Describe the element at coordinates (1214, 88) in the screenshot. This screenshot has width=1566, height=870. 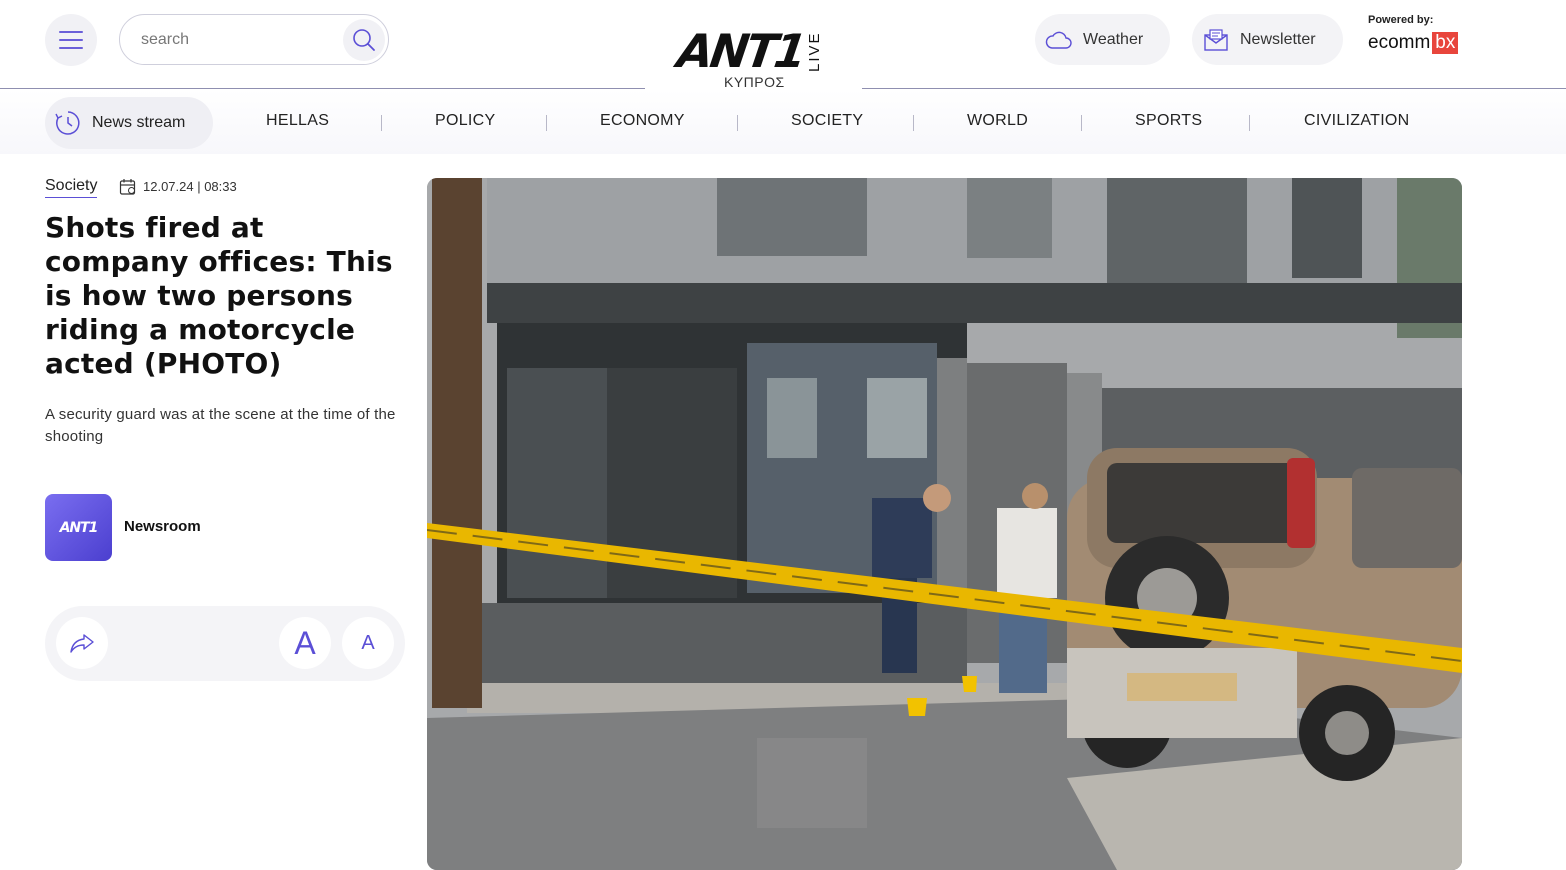
I see `header-divider-right` at that location.